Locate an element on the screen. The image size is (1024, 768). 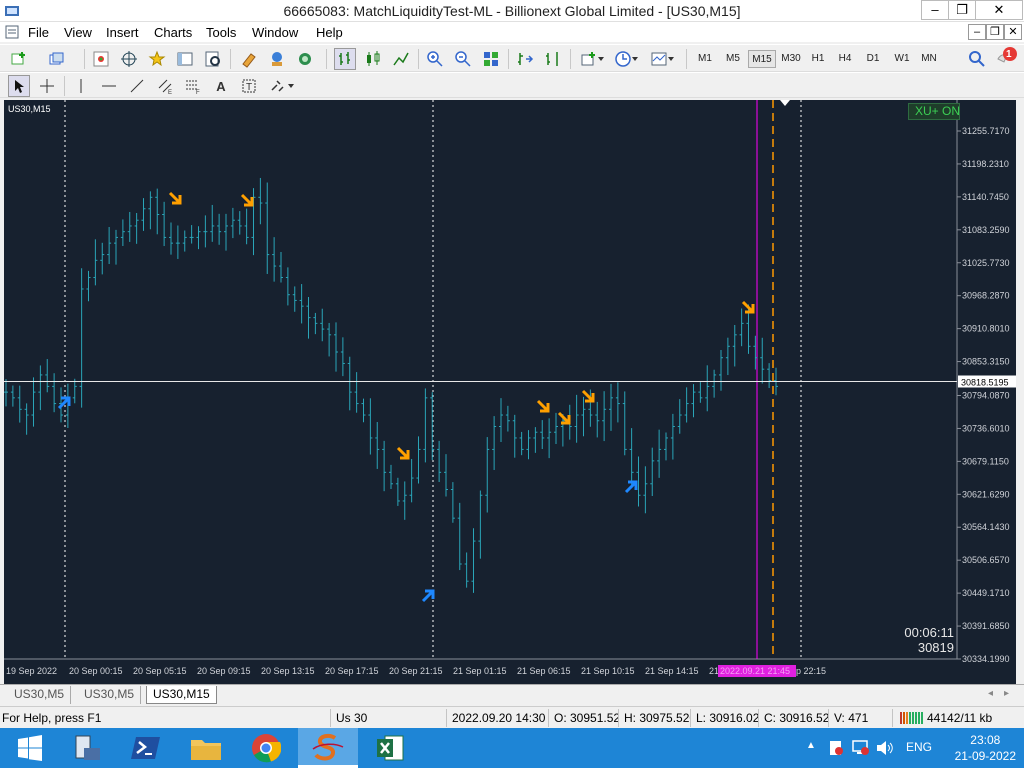
new-order-icon is located at coordinates (19, 59).